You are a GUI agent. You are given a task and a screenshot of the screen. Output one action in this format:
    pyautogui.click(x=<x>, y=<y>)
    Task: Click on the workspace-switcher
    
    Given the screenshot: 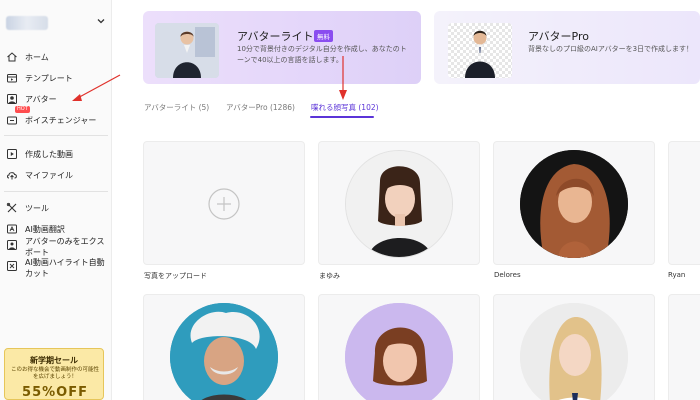 What is the action you would take?
    pyautogui.click(x=56, y=23)
    